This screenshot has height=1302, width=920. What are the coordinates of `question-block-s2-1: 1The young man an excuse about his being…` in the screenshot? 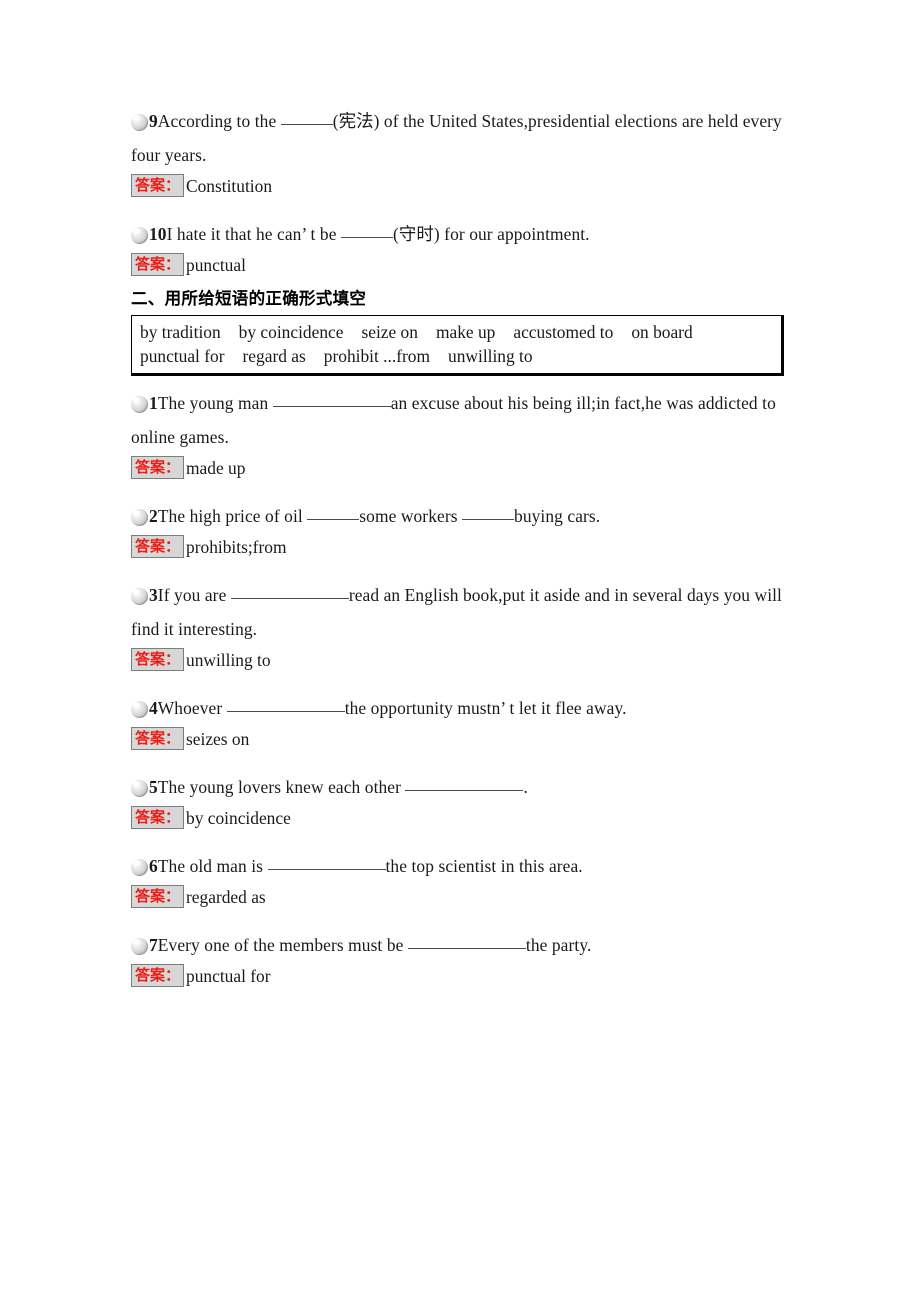 It's located at (465, 434).